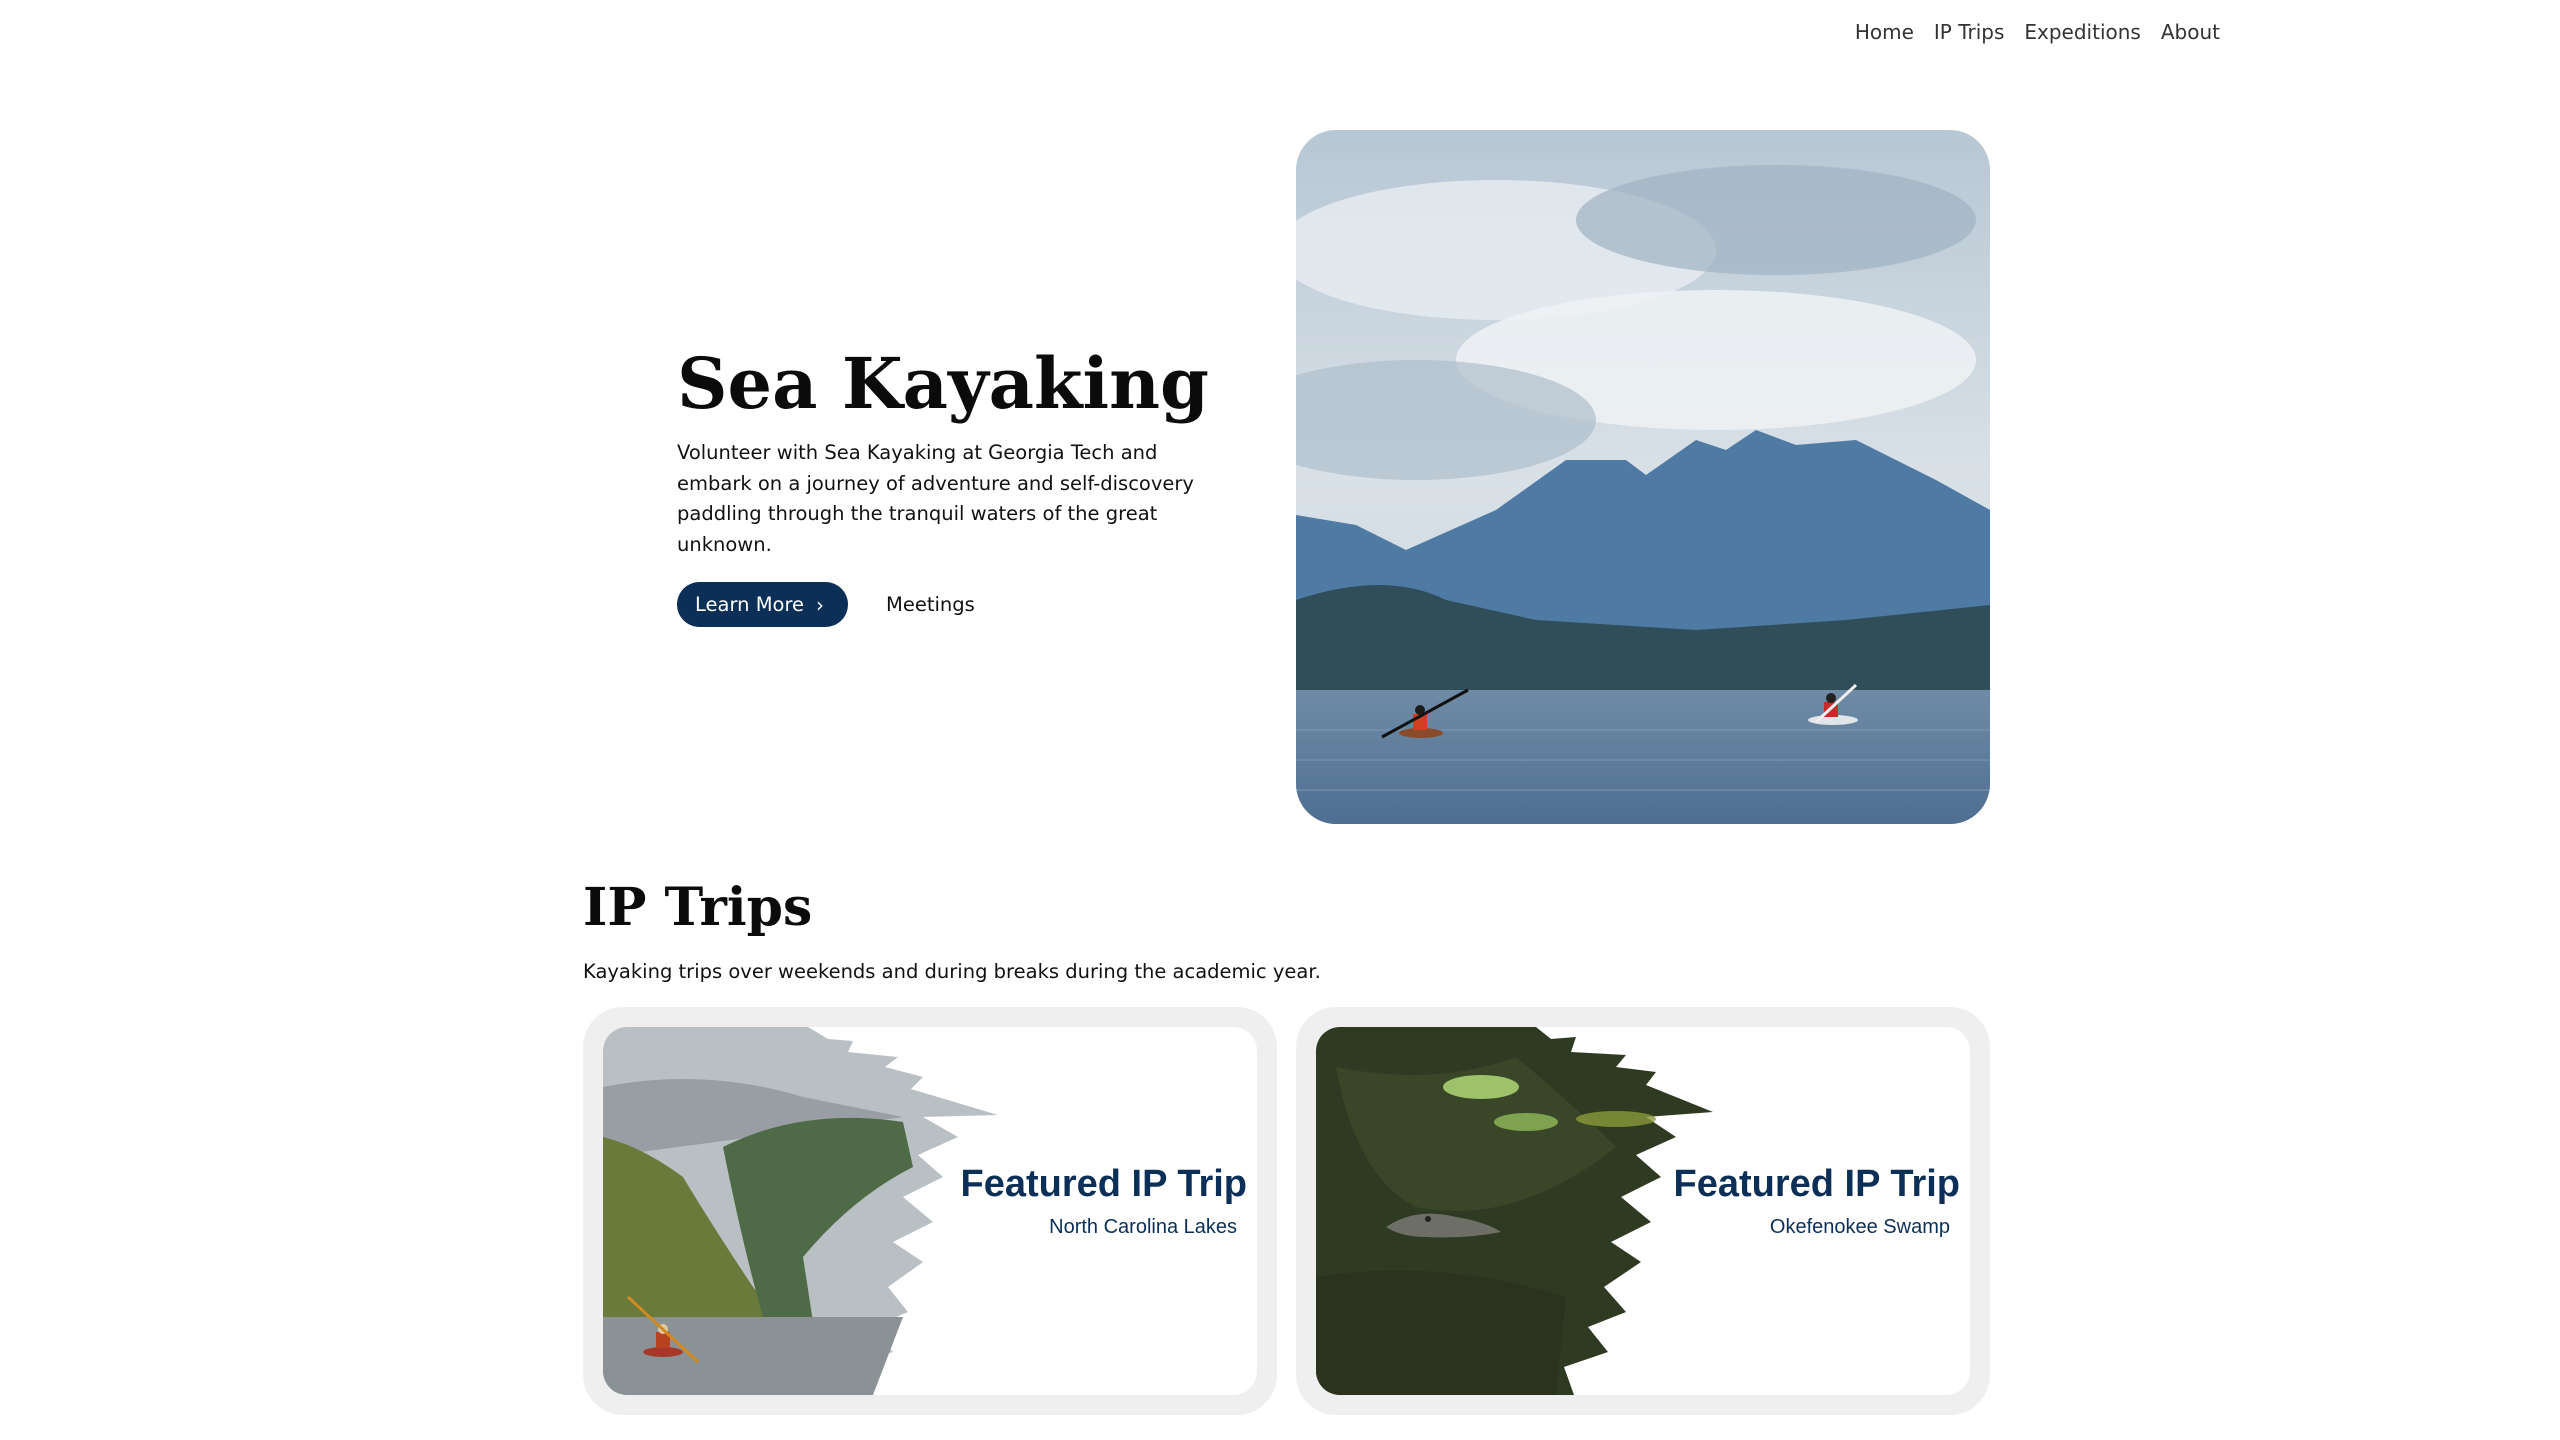  I want to click on card-text: Featured IP Trip Okefenokee Swamp, so click(1817, 1201).